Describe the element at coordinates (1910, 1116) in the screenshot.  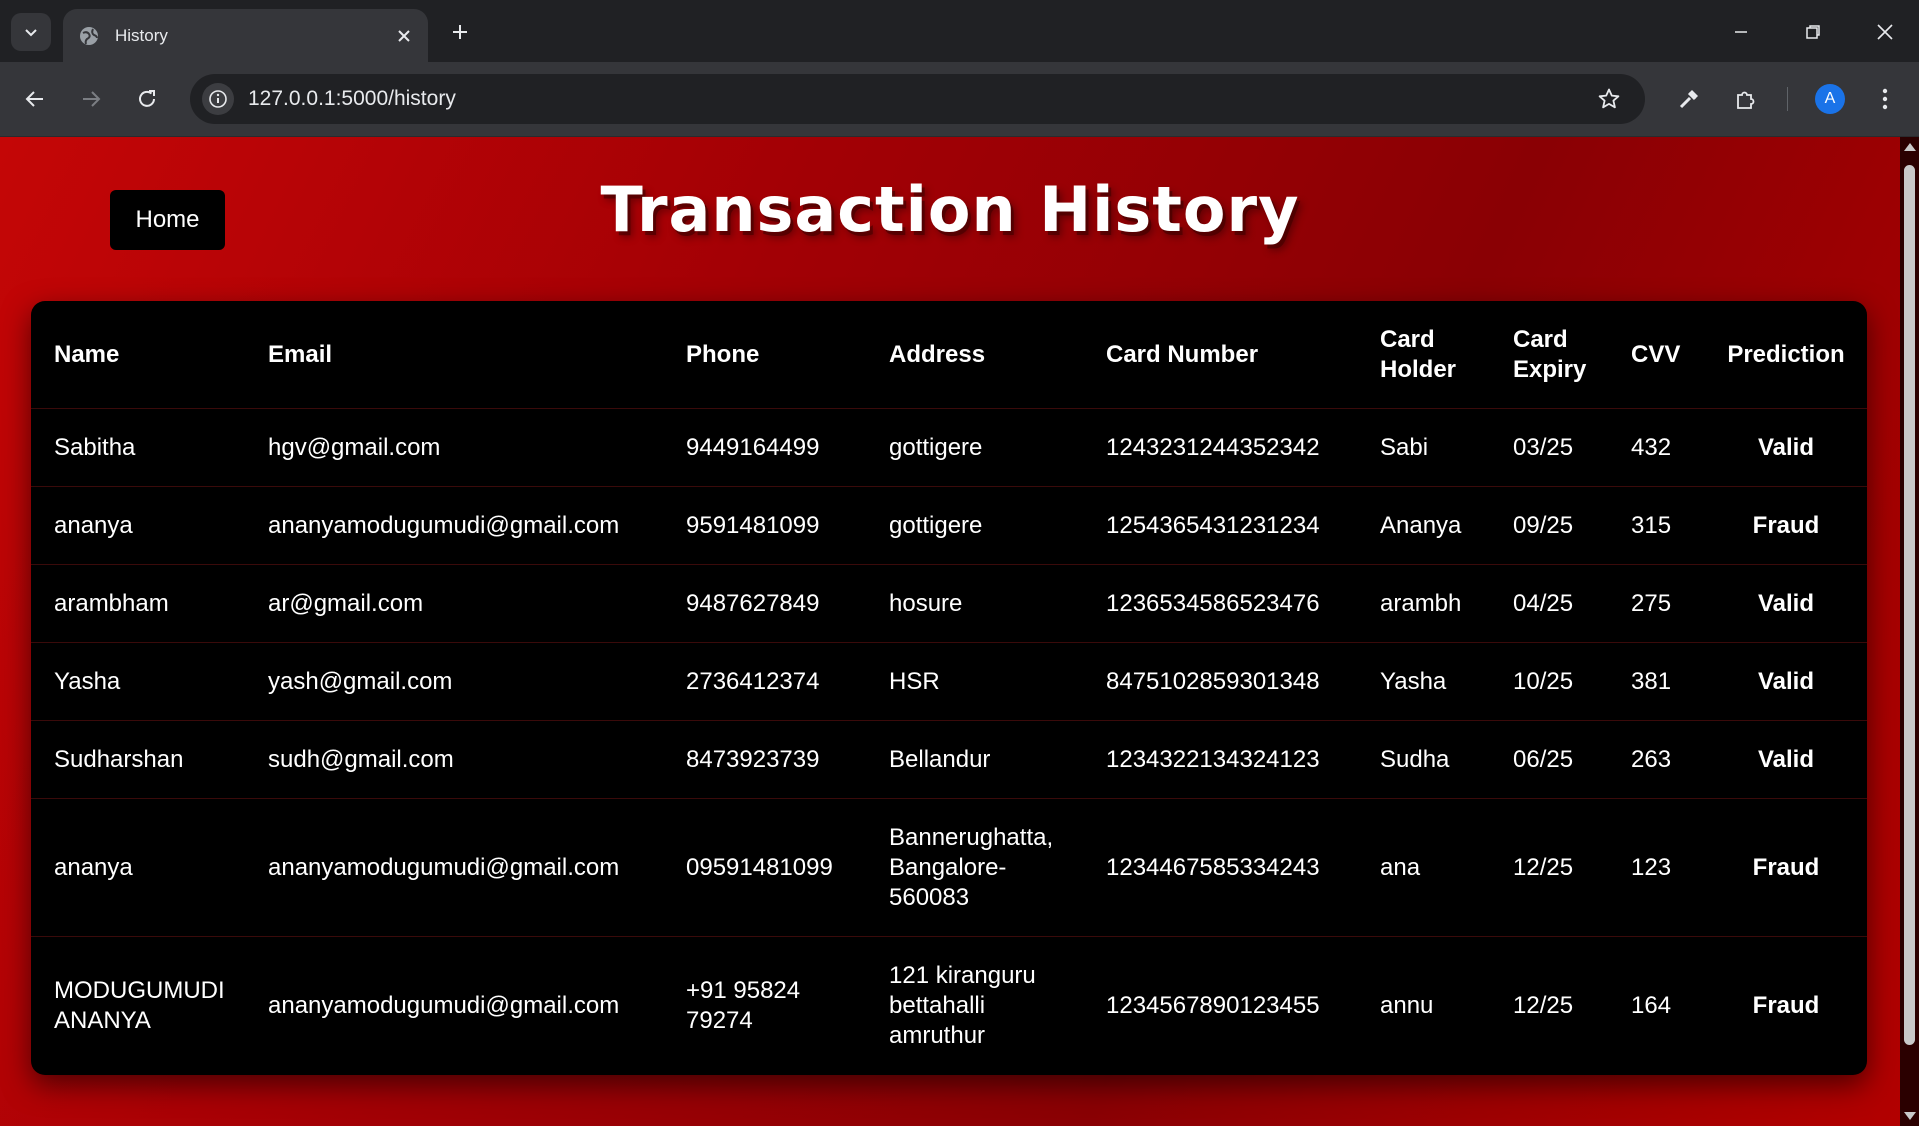
I see `scroll-down-arrow-icon` at that location.